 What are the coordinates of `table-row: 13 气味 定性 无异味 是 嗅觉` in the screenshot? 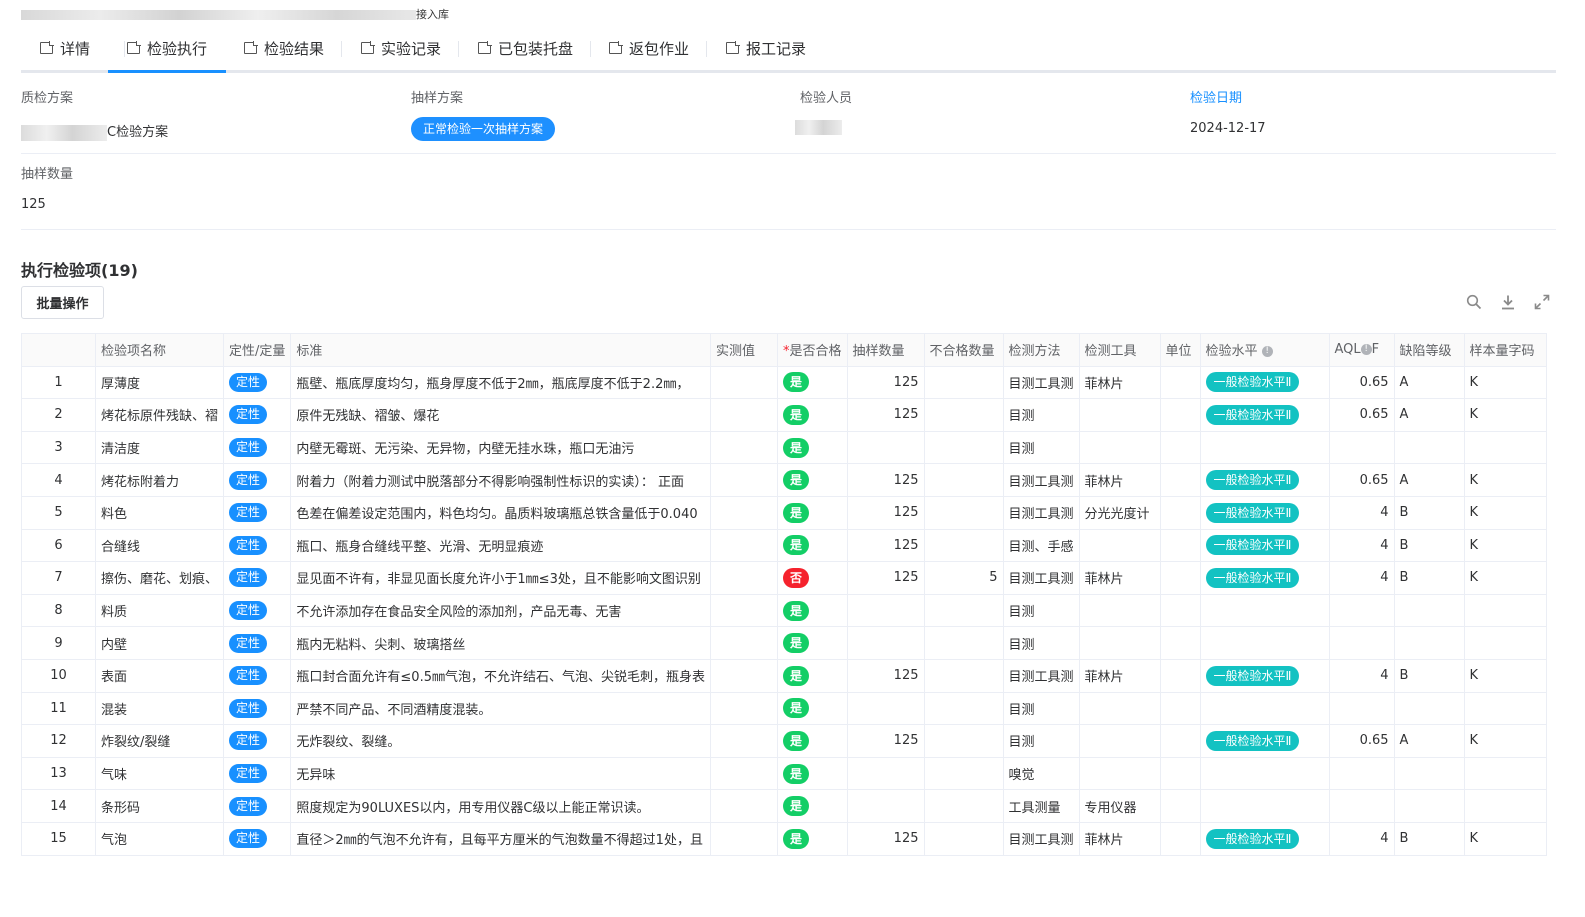 It's located at (784, 773).